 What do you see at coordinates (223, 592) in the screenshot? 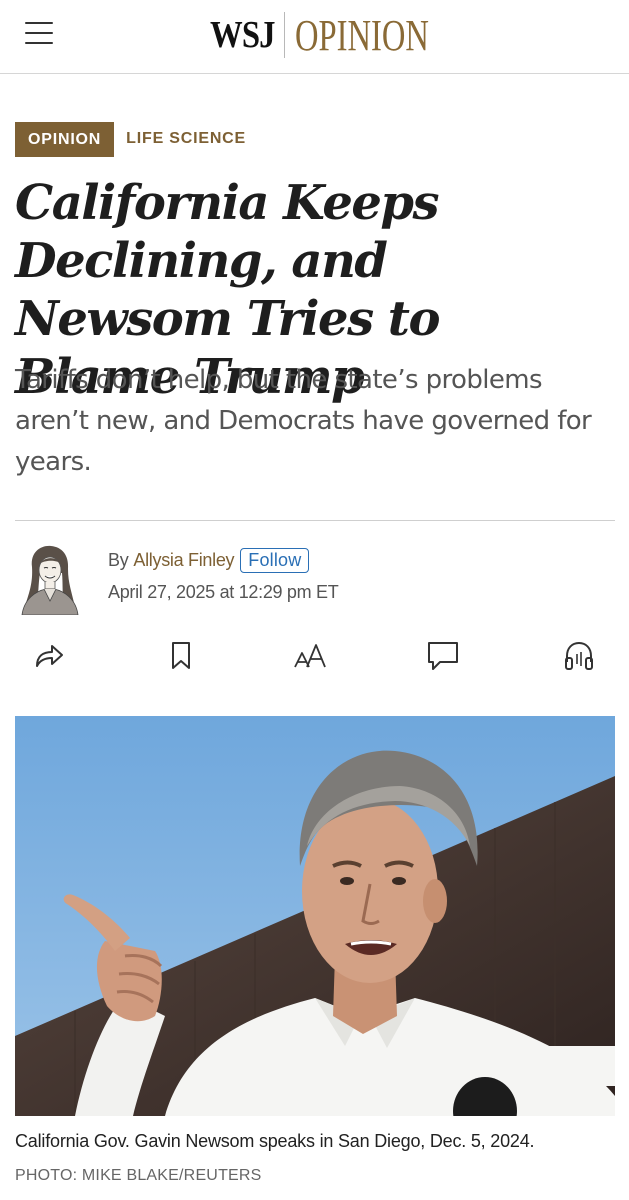
I see `publish-timestamp: April 27, 2025 at 12:29 pm ET` at bounding box center [223, 592].